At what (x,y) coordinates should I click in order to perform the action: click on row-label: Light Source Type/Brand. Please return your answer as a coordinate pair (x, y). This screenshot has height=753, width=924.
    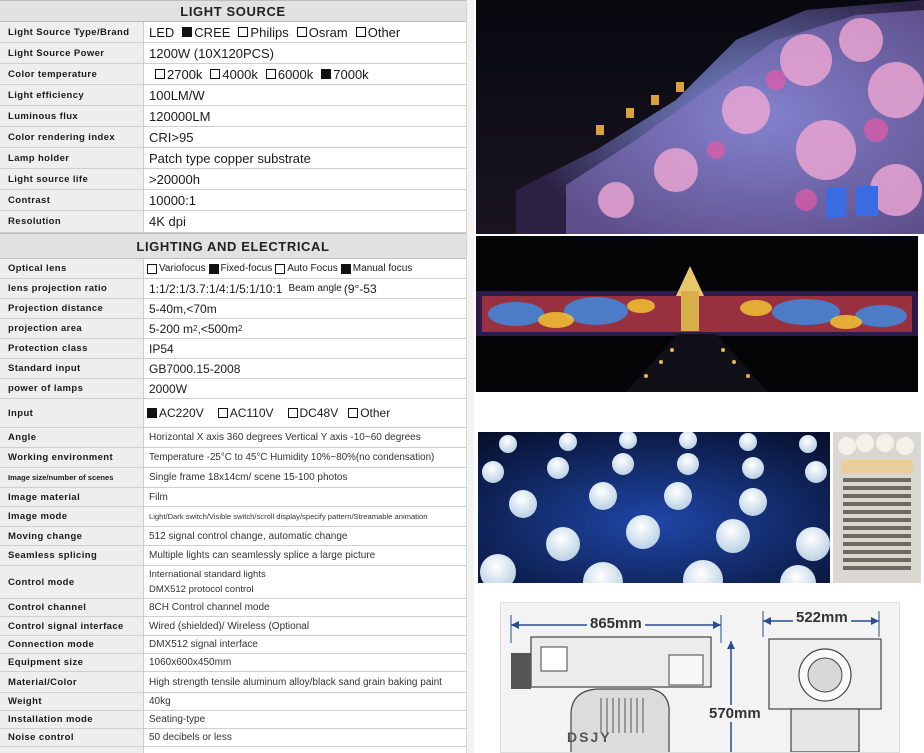
    Looking at the image, I should click on (72, 32).